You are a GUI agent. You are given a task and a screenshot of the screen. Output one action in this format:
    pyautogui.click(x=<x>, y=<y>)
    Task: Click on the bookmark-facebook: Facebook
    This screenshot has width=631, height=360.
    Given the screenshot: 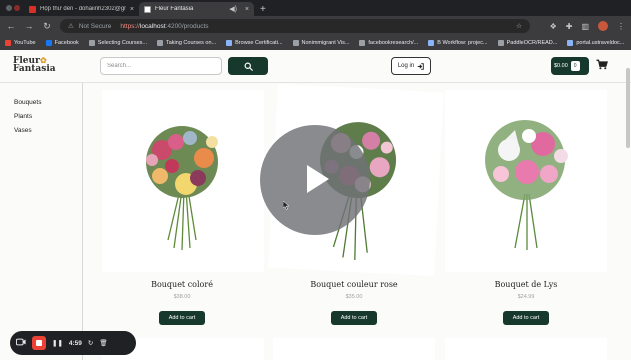 What is the action you would take?
    pyautogui.click(x=62, y=42)
    